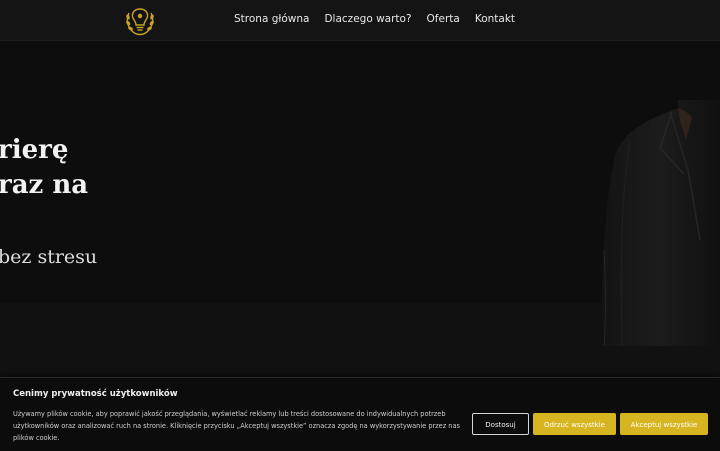 This screenshot has height=451, width=720. What do you see at coordinates (443, 19) in the screenshot?
I see `nav-item-offer: Oferta` at bounding box center [443, 19].